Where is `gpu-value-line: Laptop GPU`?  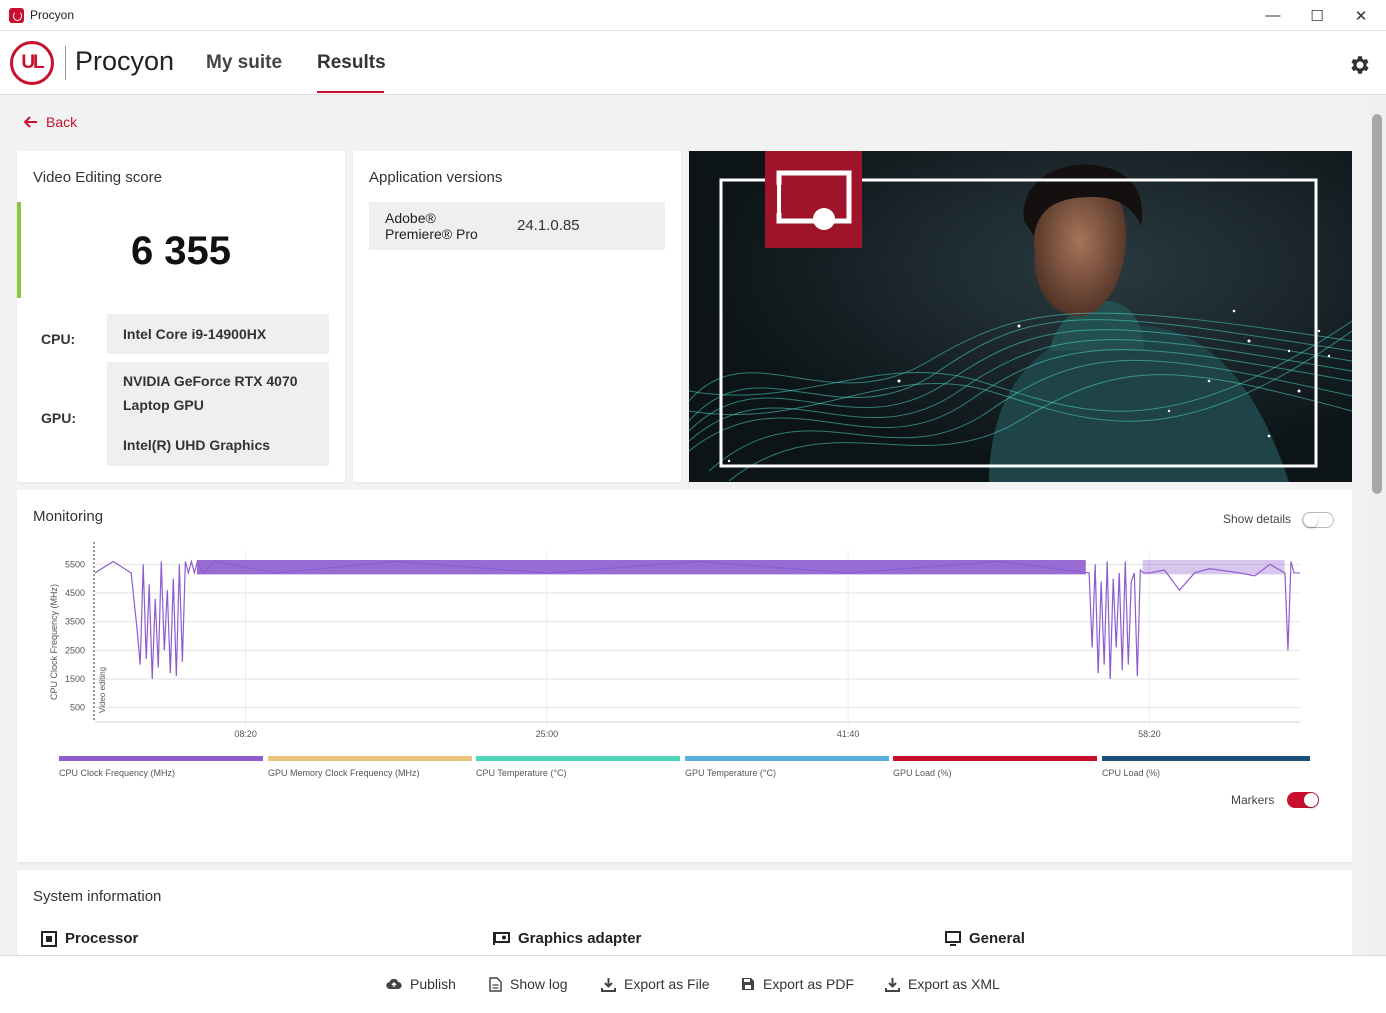
gpu-value-line: Laptop GPU is located at coordinates (163, 405).